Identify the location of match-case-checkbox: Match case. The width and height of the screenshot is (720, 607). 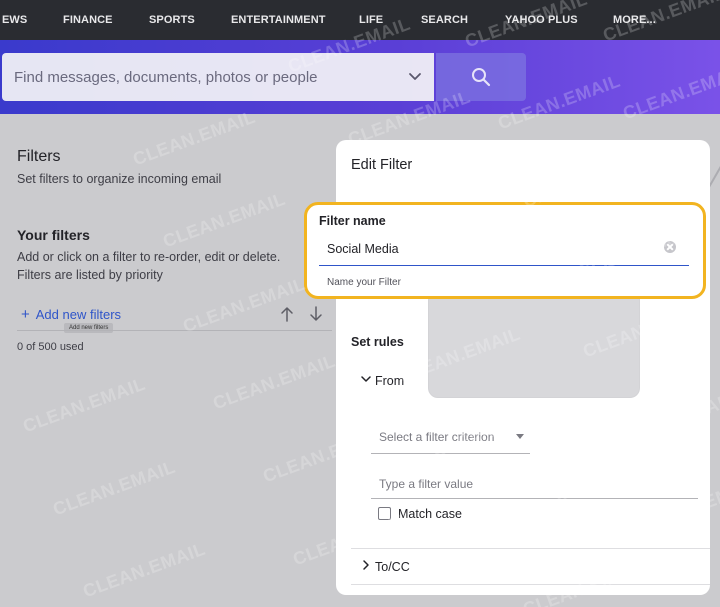
(420, 514).